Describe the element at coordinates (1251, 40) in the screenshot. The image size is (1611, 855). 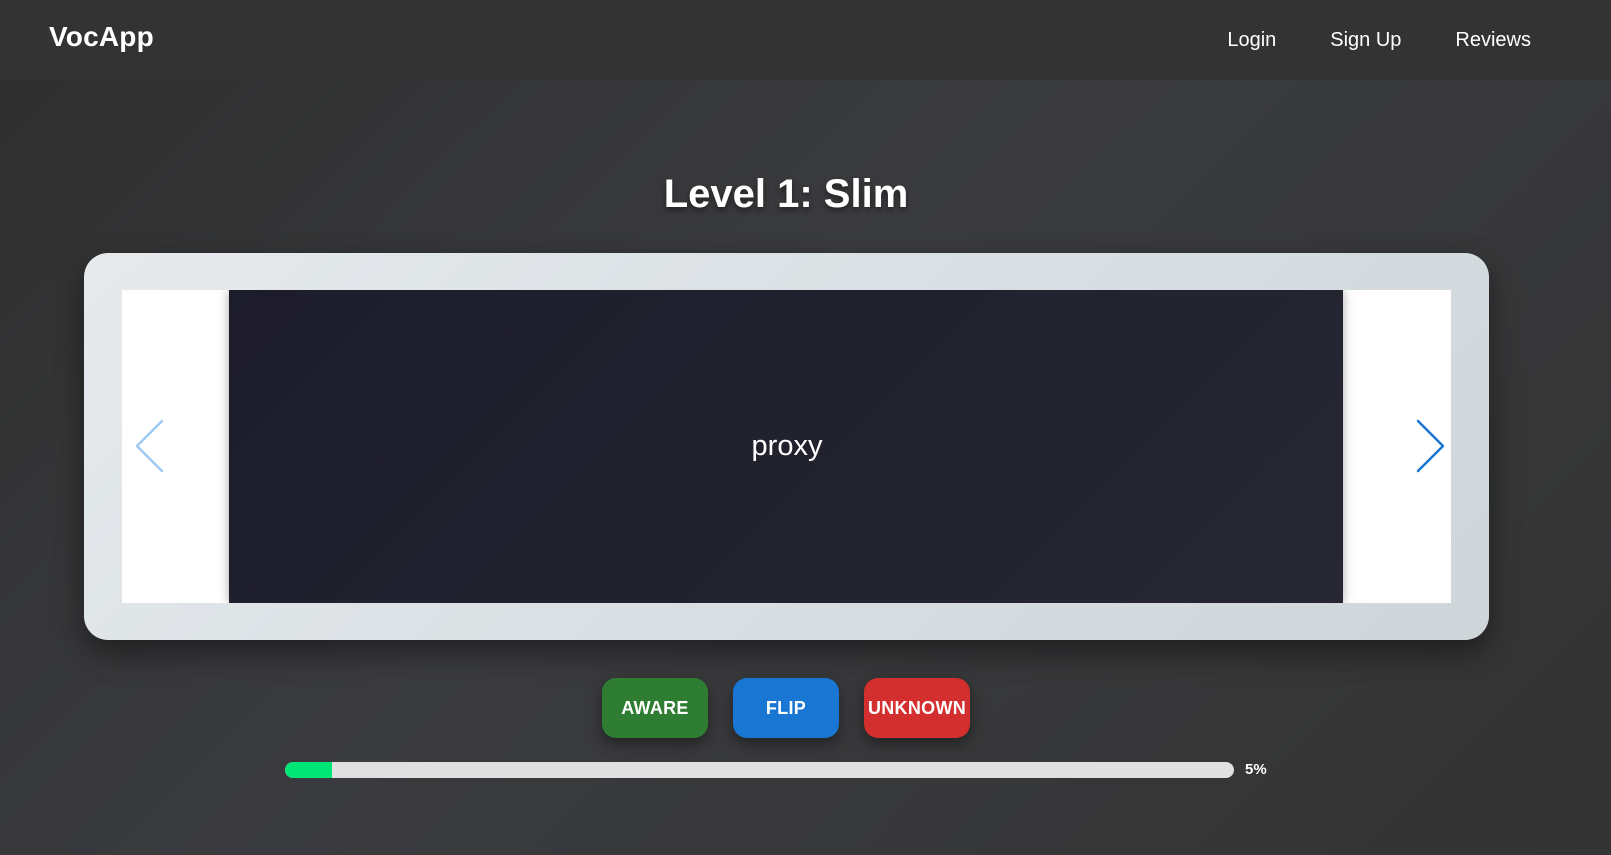
I see `nav-login-link: Login` at that location.